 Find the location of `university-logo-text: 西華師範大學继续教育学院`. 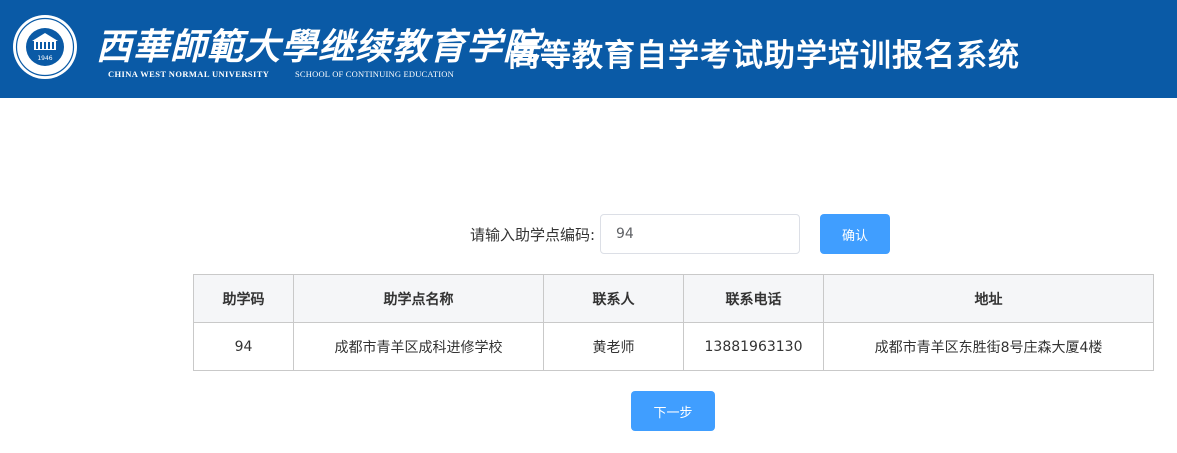

university-logo-text: 西華師範大學继续教育学院 is located at coordinates (318, 47).